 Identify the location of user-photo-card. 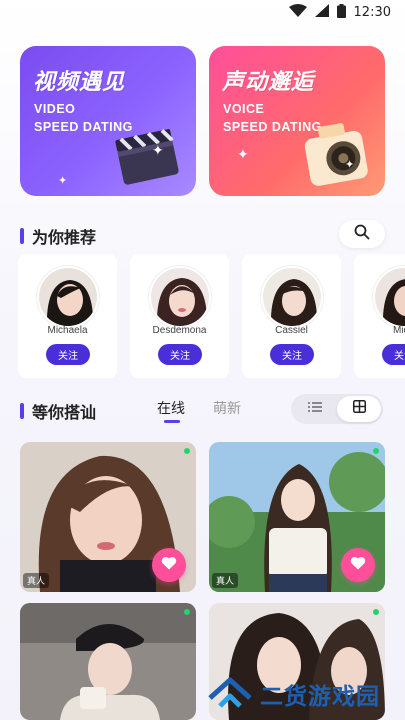
(108, 661).